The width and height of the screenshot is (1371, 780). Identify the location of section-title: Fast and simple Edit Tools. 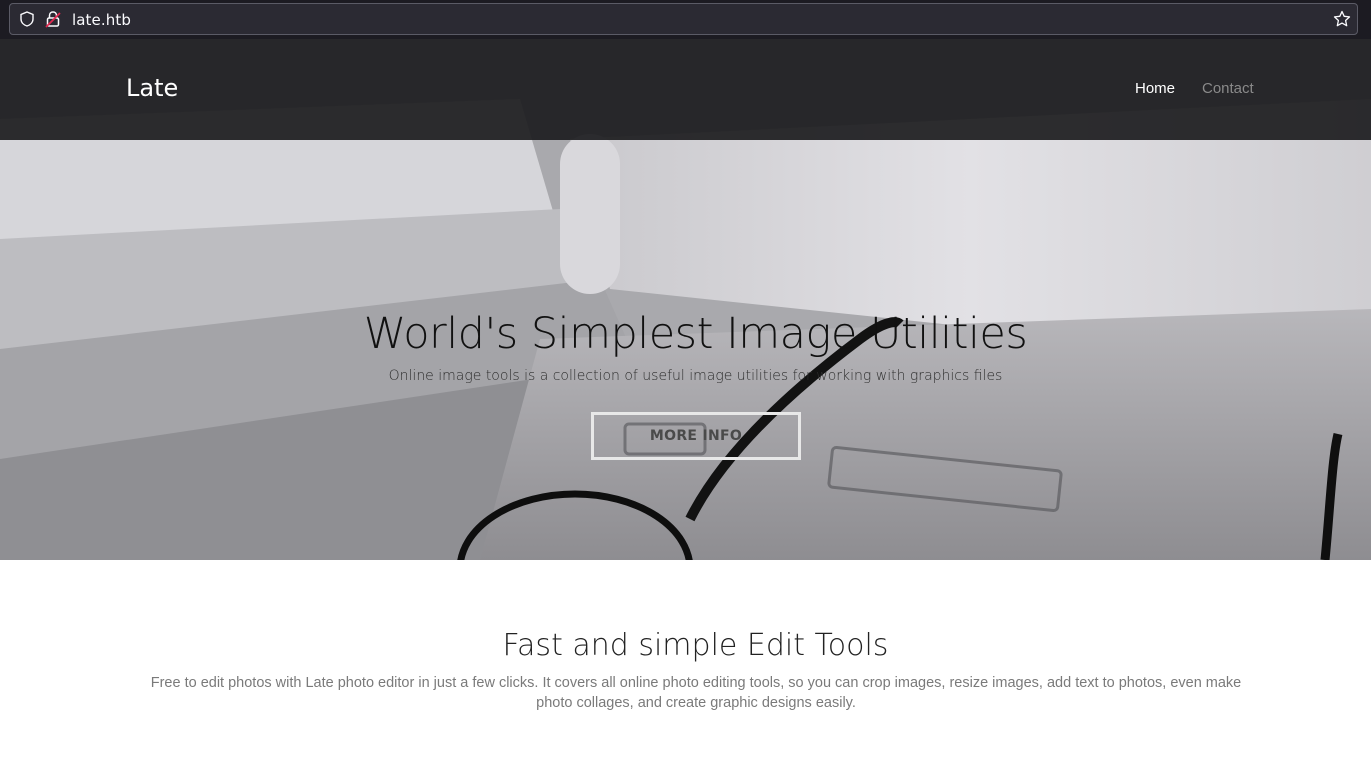
(695, 645).